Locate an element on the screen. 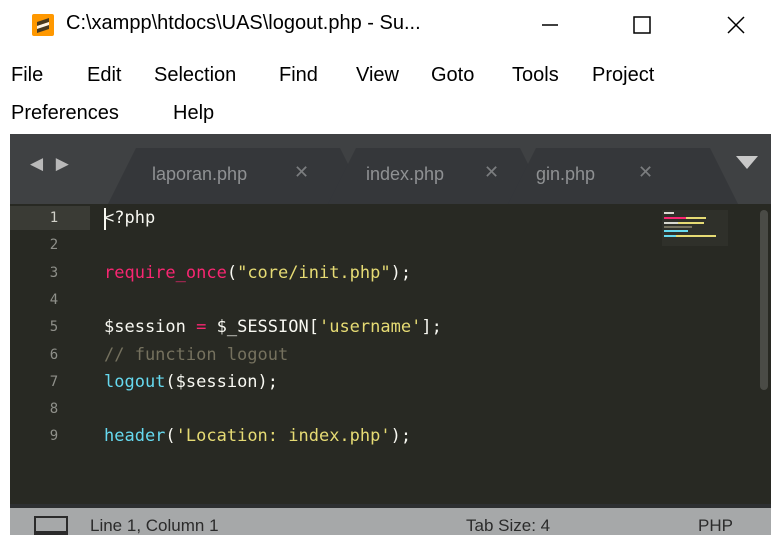 The width and height of the screenshot is (771, 535). tab-label: laporan.php is located at coordinates (200, 174).